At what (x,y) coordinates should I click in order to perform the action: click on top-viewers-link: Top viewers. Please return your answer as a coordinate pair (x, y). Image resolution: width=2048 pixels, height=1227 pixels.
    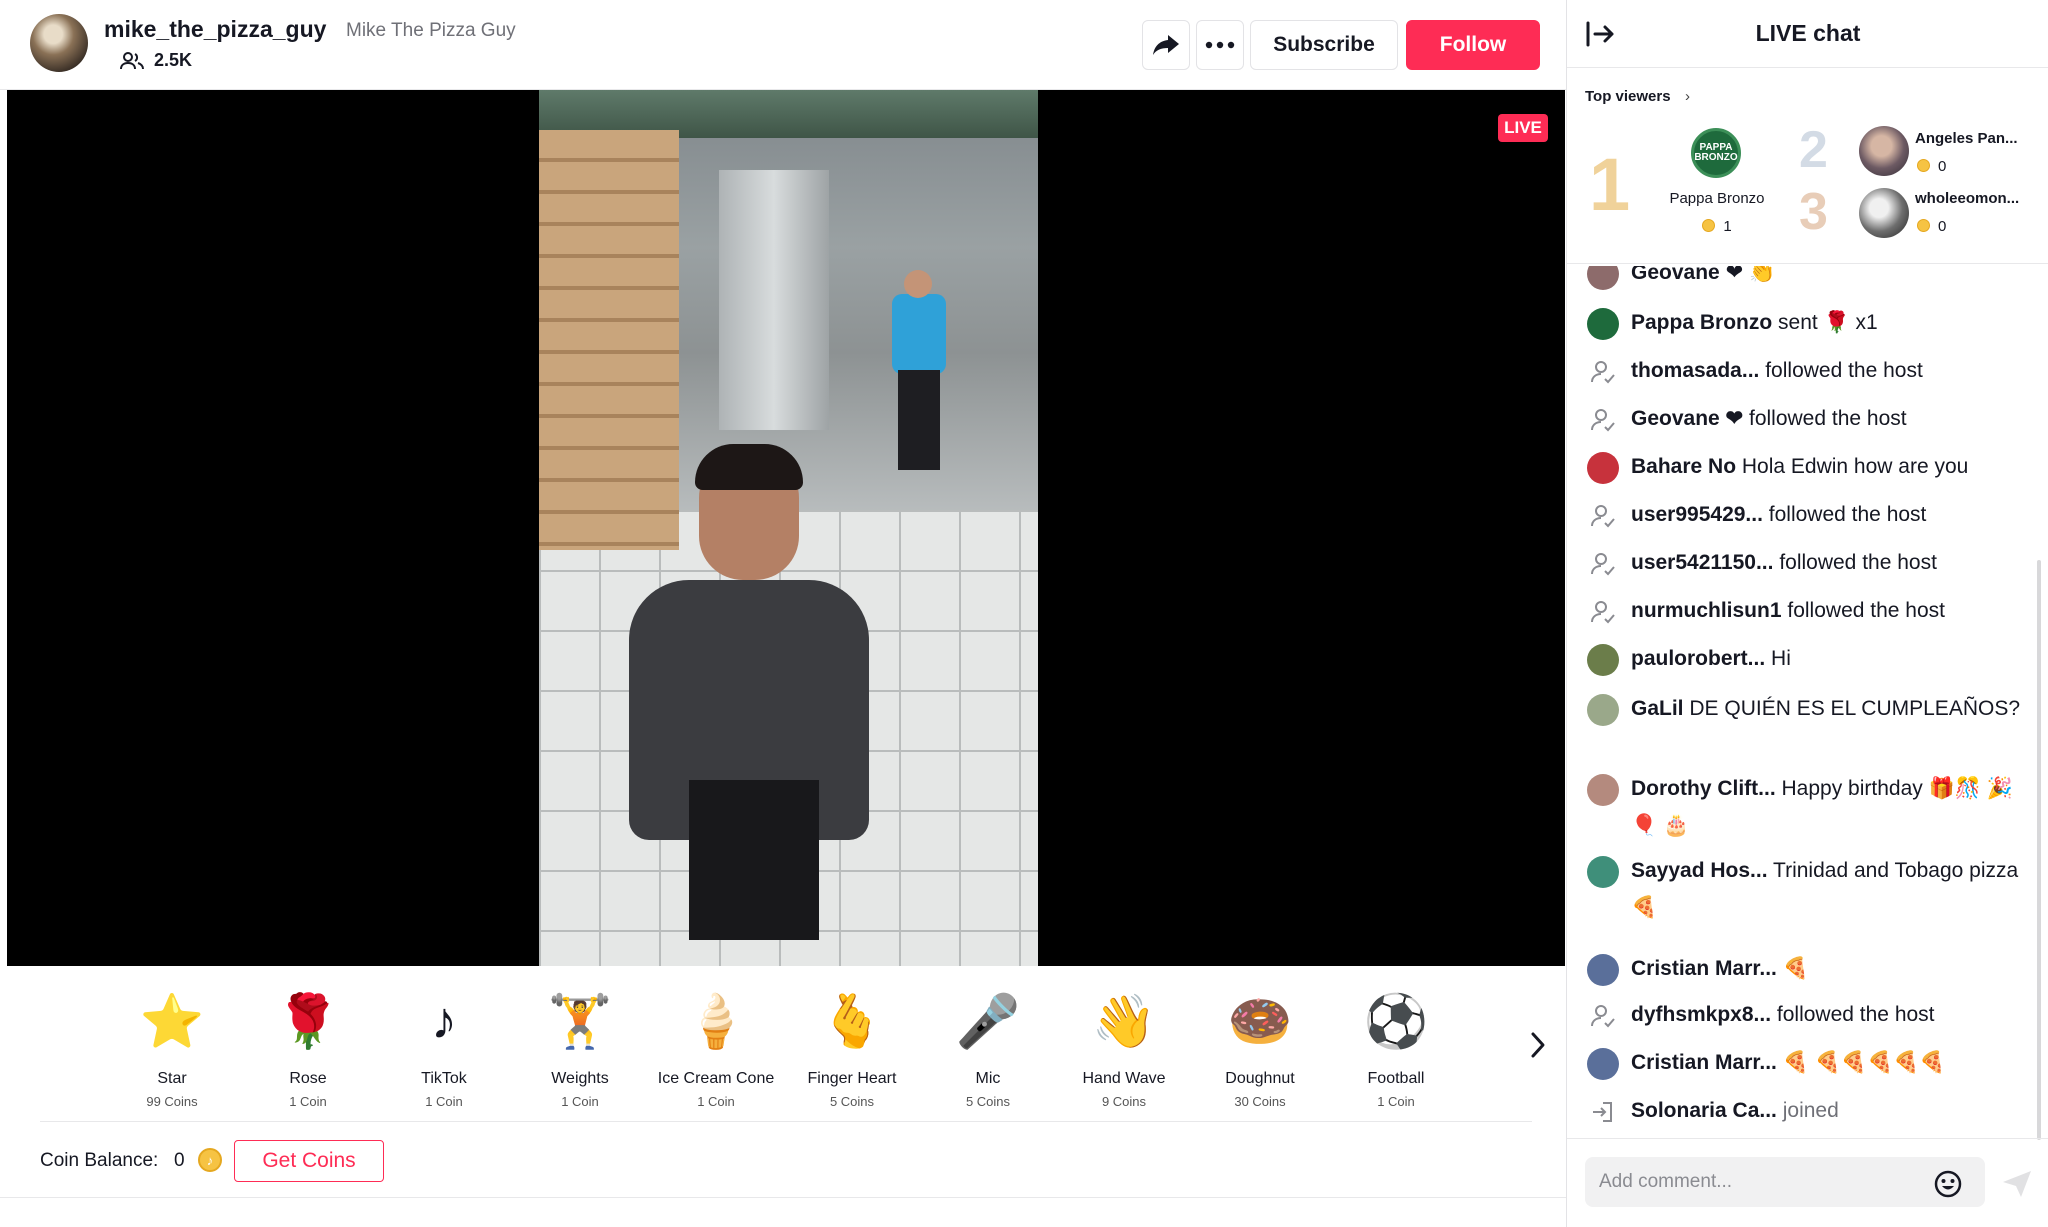
    Looking at the image, I should click on (1628, 96).